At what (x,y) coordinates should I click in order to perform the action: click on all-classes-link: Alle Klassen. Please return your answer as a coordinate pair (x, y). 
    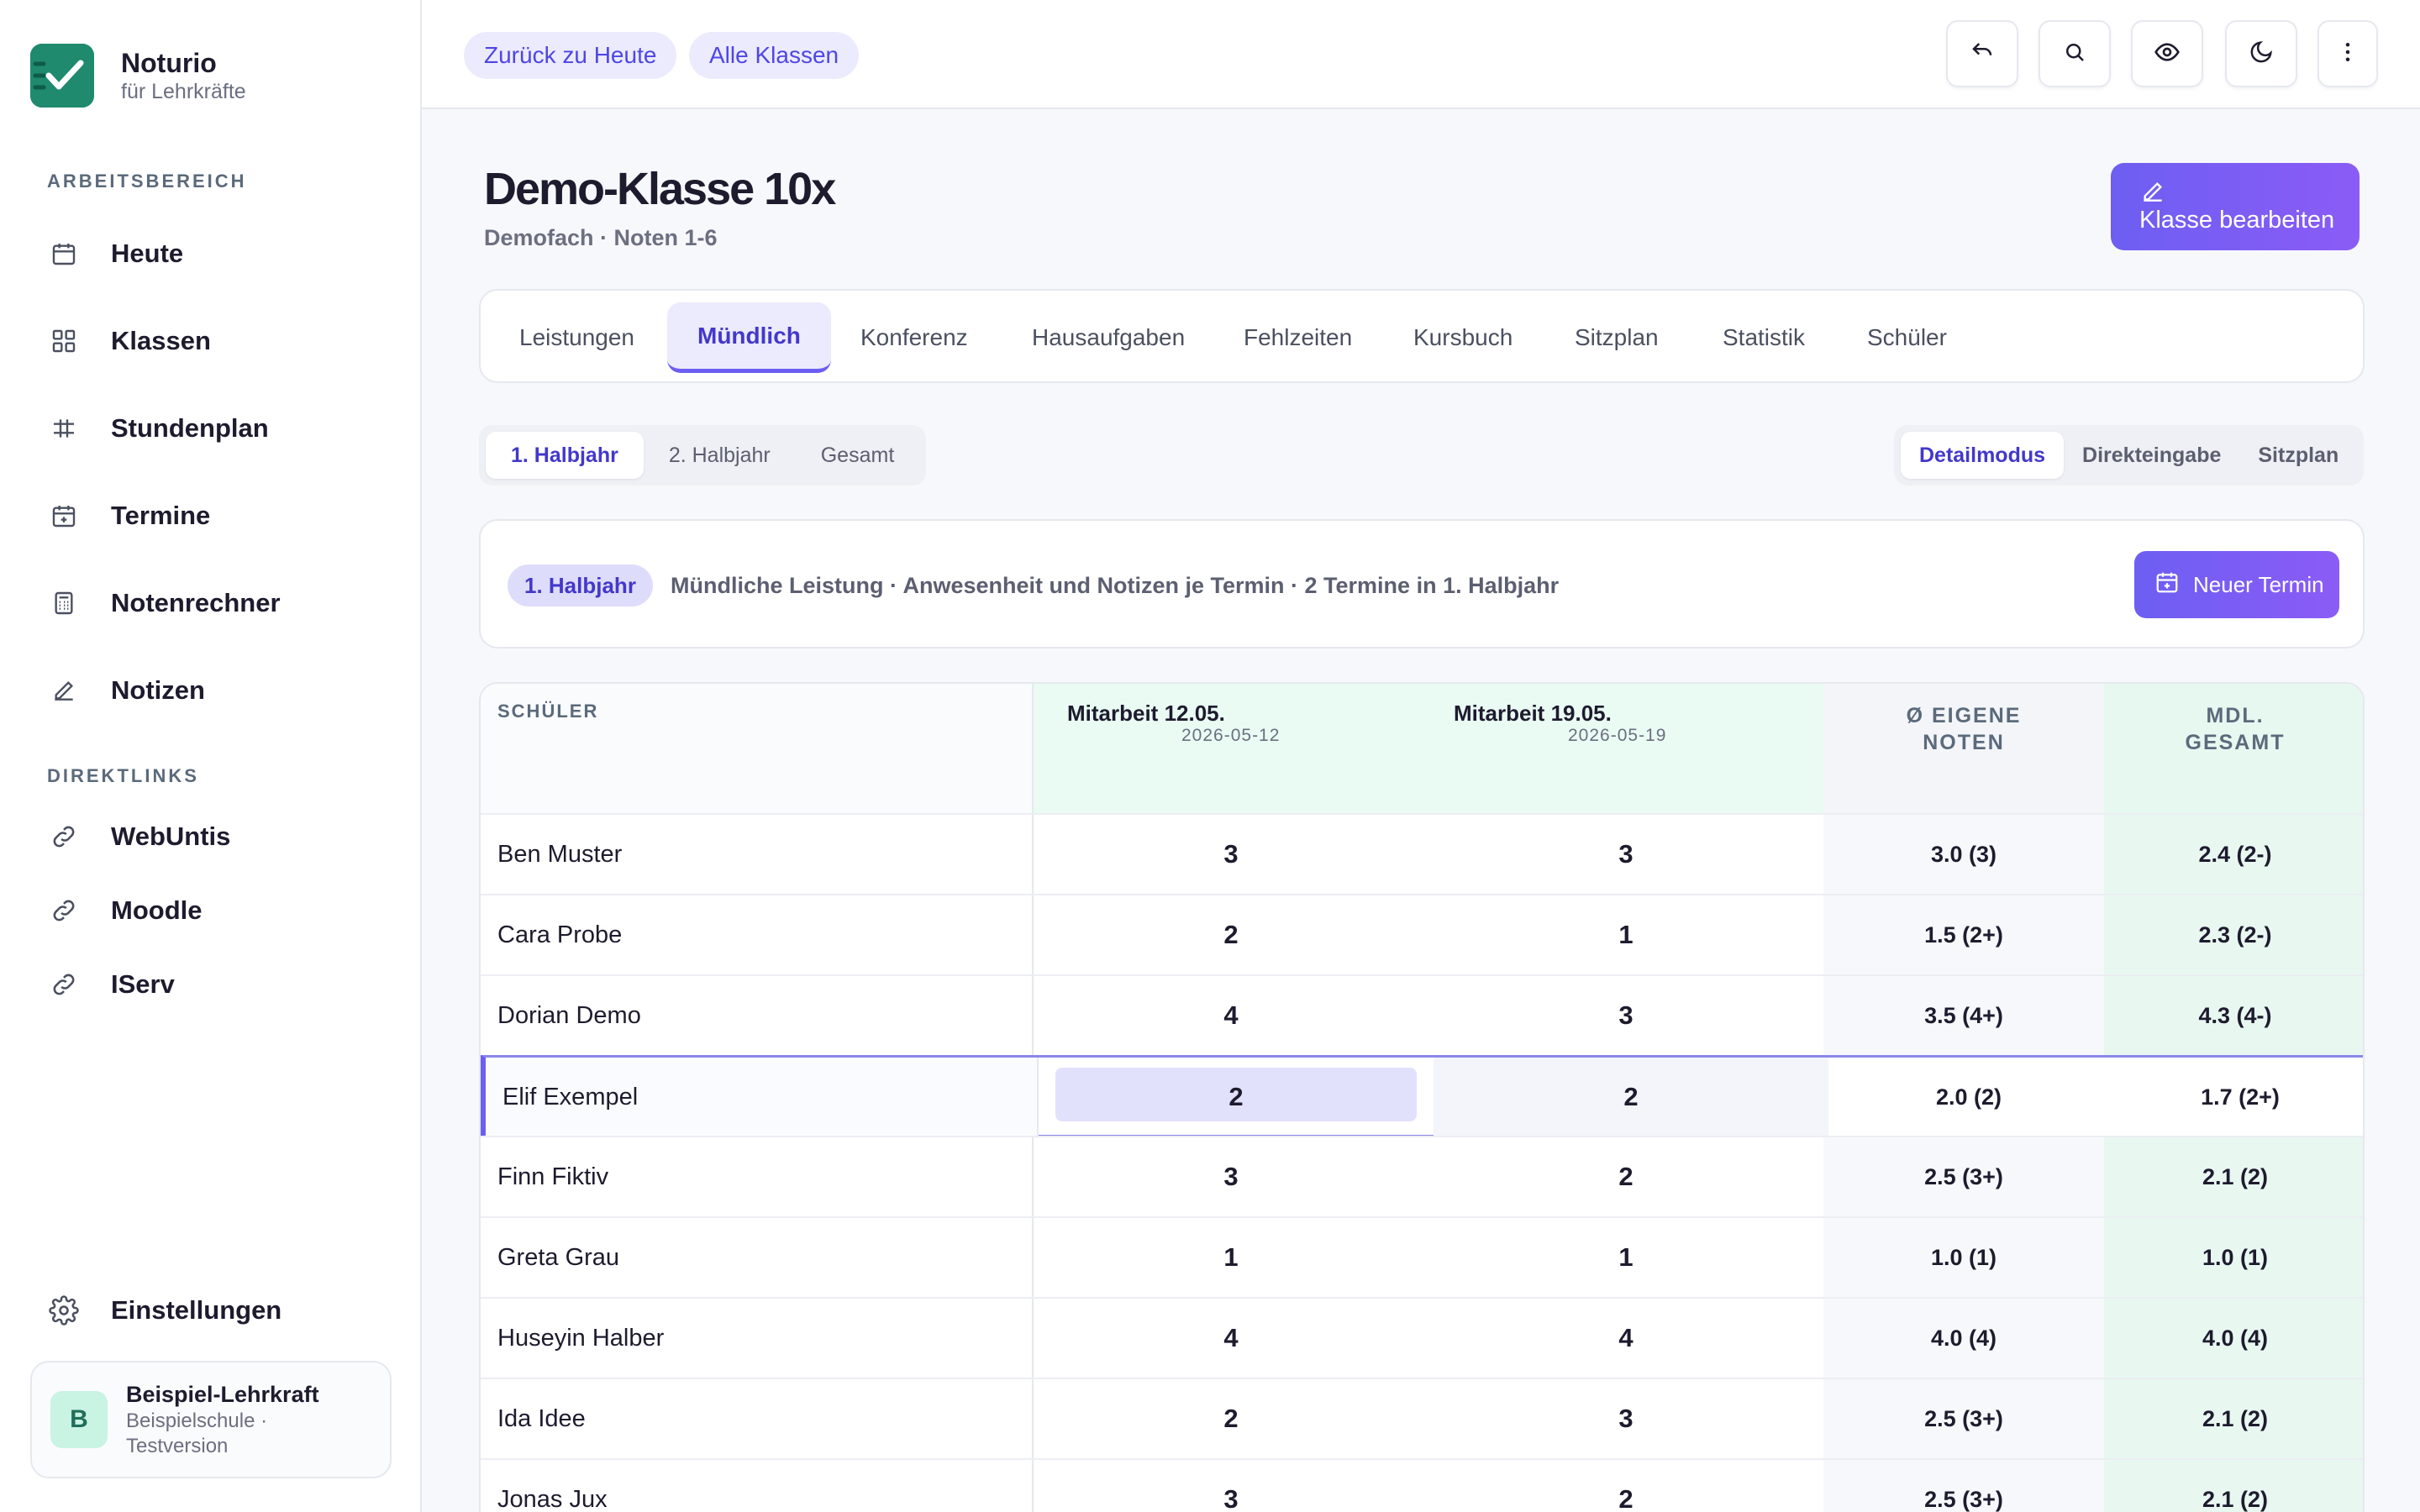
    Looking at the image, I should click on (774, 55).